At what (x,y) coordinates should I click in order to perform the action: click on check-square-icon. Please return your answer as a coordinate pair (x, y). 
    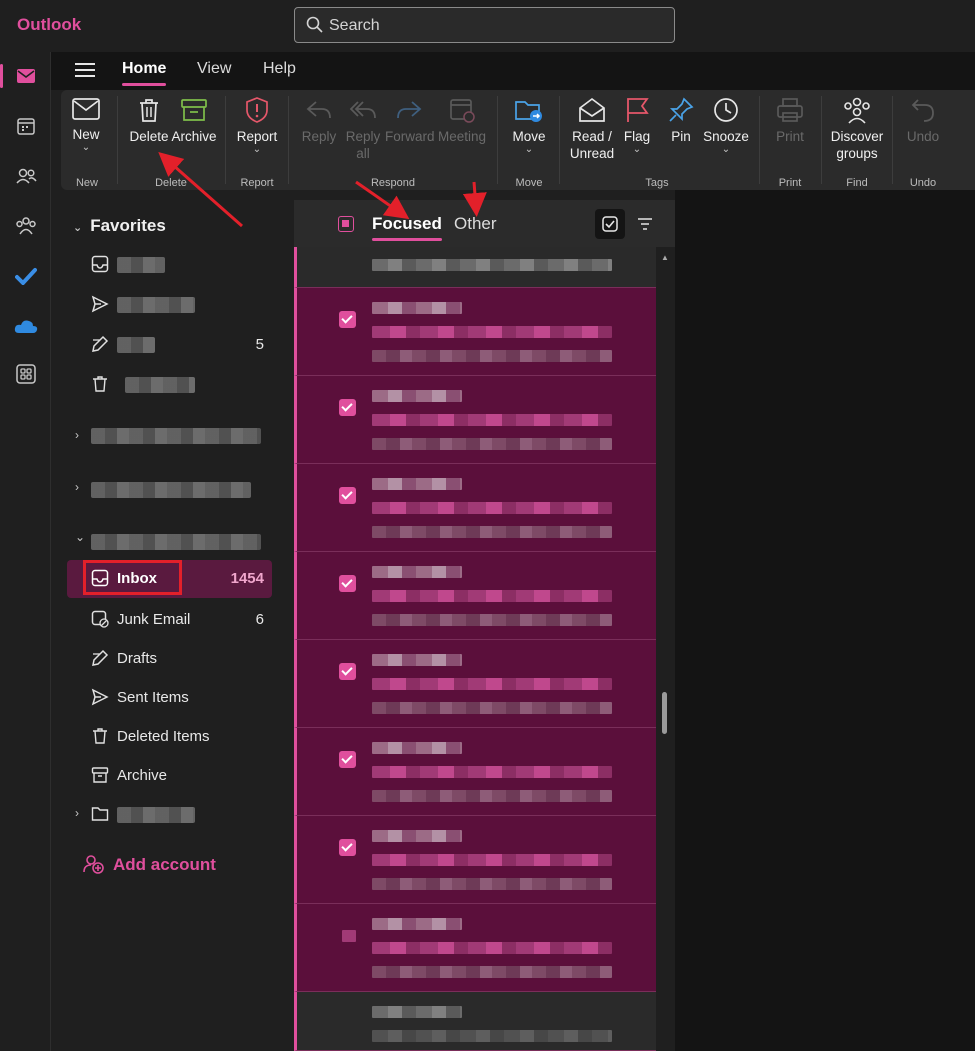
    Looking at the image, I should click on (610, 224).